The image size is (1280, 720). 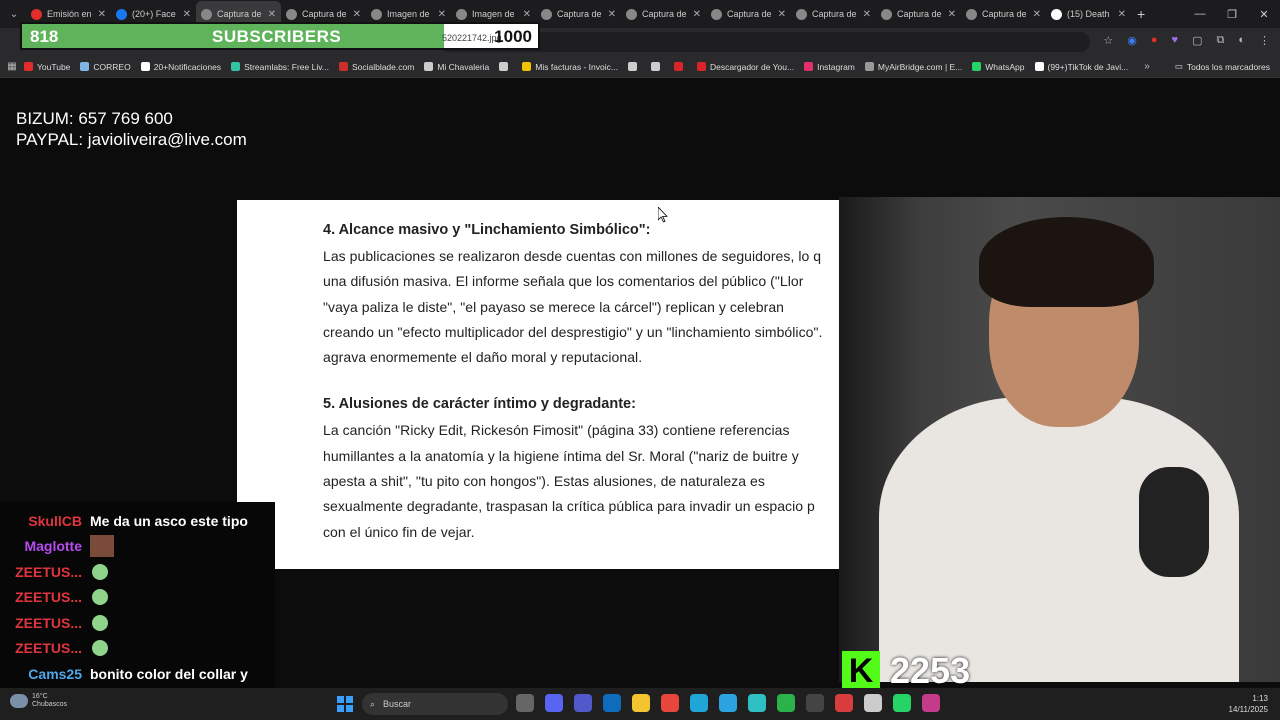 What do you see at coordinates (728, 703) in the screenshot?
I see `telegram-icon` at bounding box center [728, 703].